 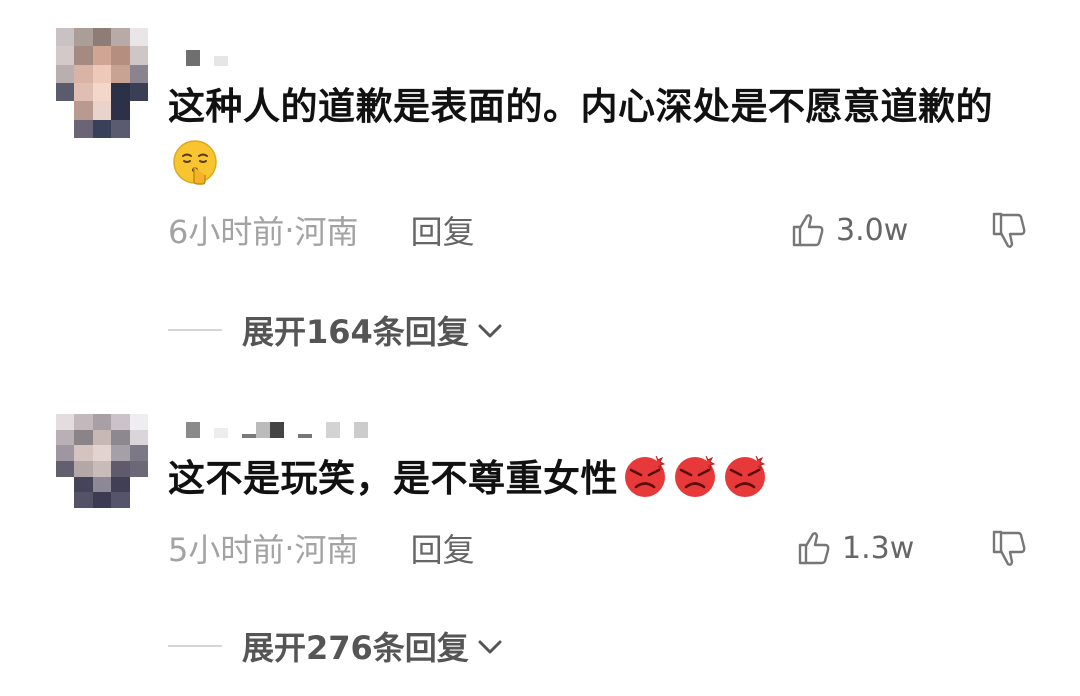 What do you see at coordinates (226, 232) in the screenshot?
I see `comment-time: 6小时前` at bounding box center [226, 232].